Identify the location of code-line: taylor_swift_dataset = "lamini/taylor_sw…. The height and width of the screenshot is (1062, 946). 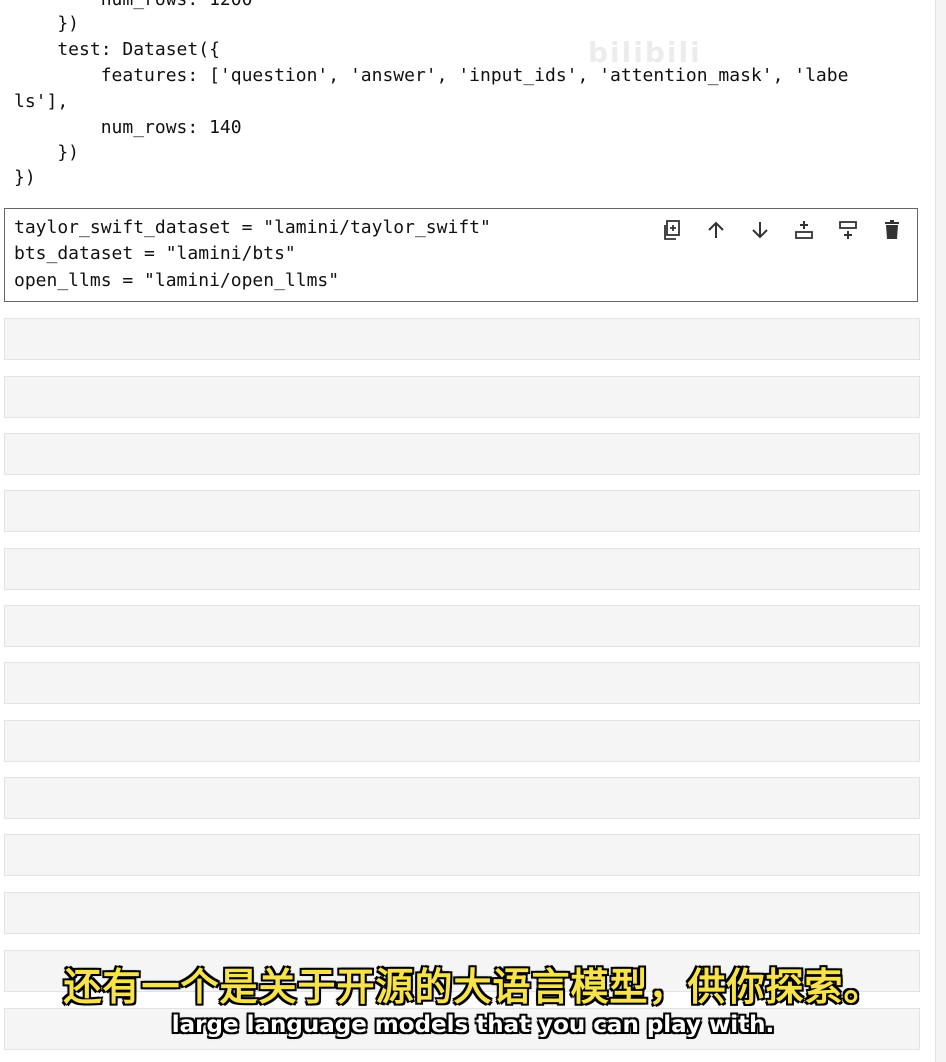
(252, 228).